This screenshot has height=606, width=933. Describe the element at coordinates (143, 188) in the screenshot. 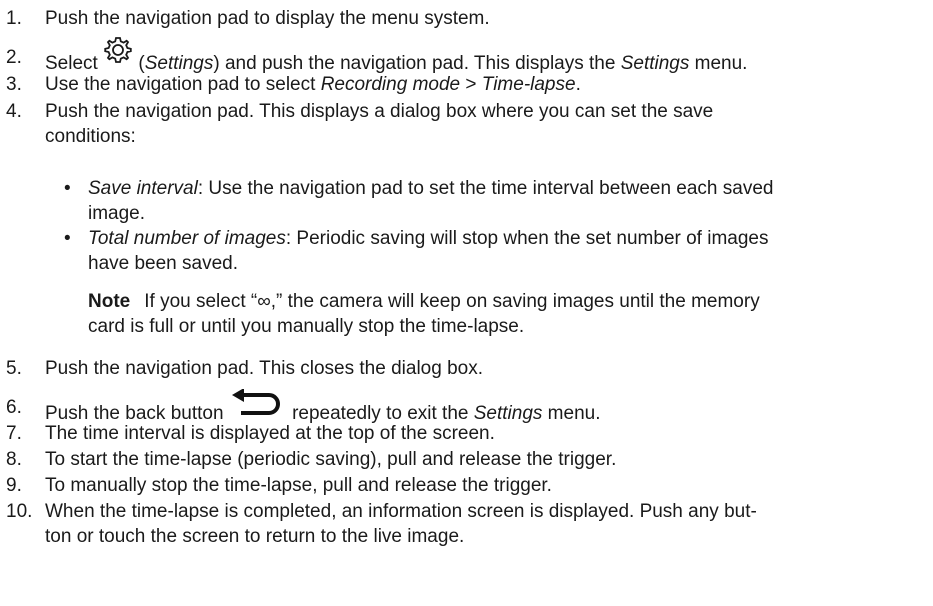

I see `bullet-term: Save interval` at that location.